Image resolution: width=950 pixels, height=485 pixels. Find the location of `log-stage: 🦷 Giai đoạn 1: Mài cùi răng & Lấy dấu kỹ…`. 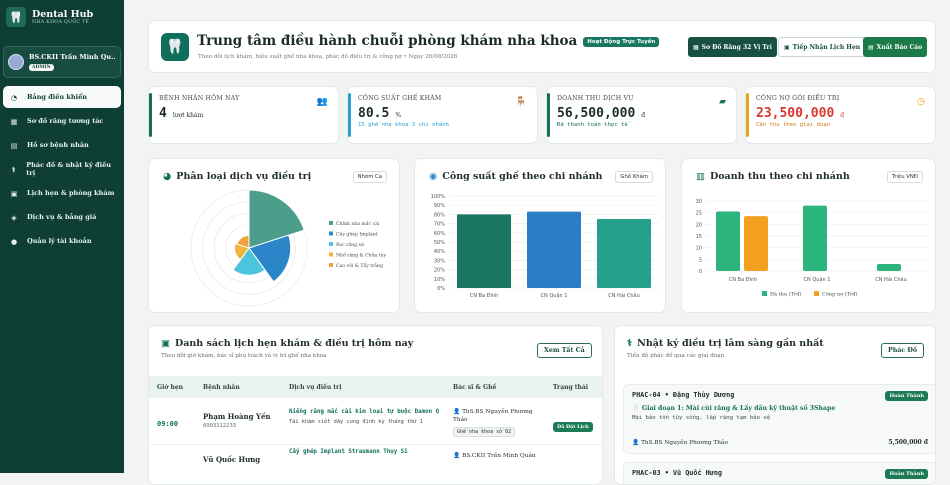

log-stage: 🦷 Giai đoạn 1: Mài cùi răng & Lấy dấu kỹ… is located at coordinates (780, 408).